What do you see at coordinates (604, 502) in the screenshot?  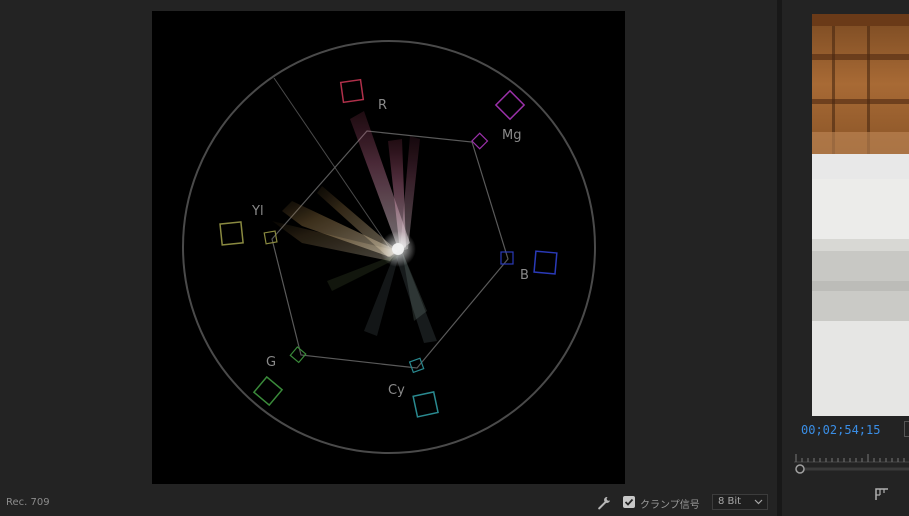 I see `wrench-icon` at bounding box center [604, 502].